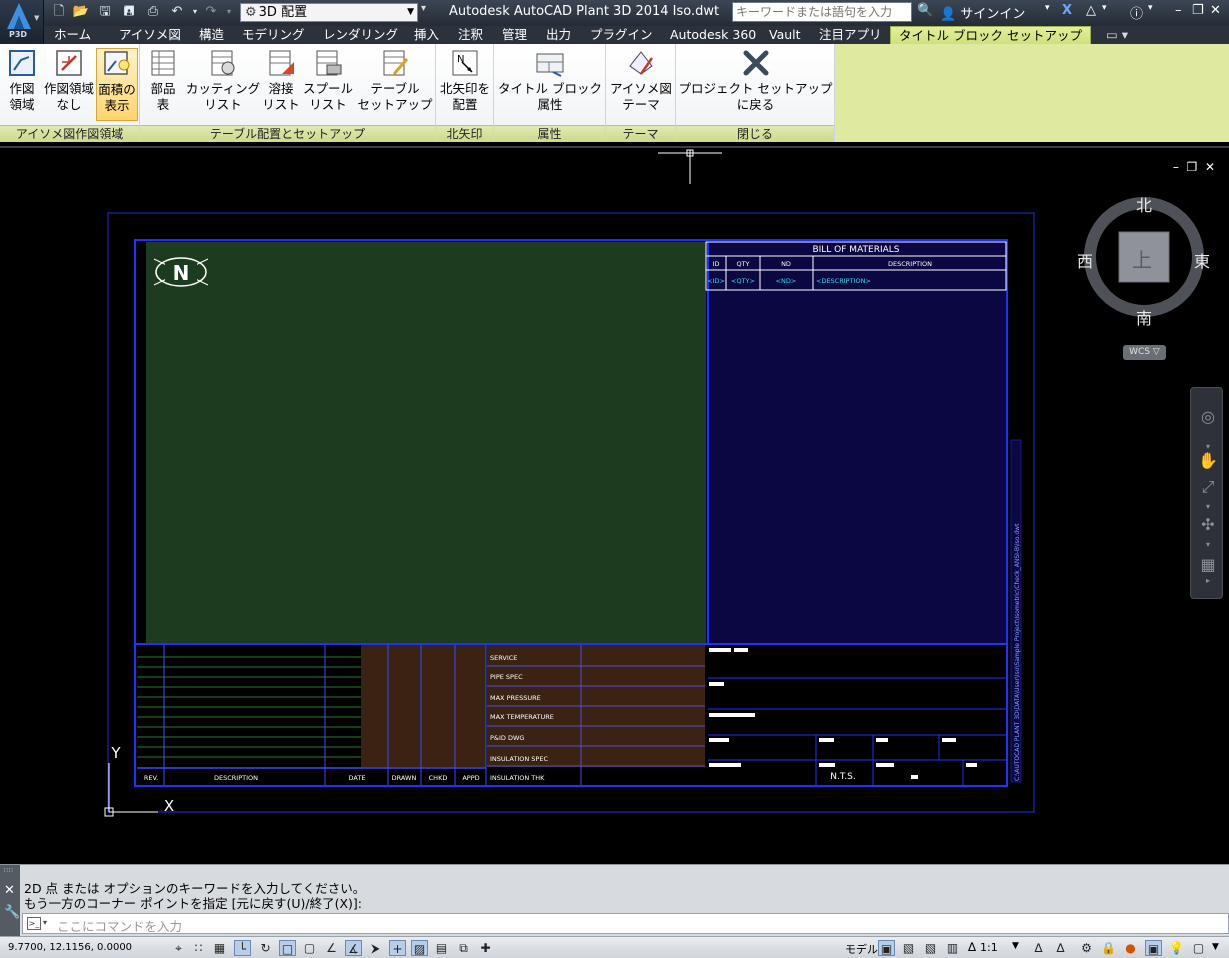 The height and width of the screenshot is (958, 1229). What do you see at coordinates (1198, 948) in the screenshot?
I see `clean-screen-icon: ▢` at bounding box center [1198, 948].